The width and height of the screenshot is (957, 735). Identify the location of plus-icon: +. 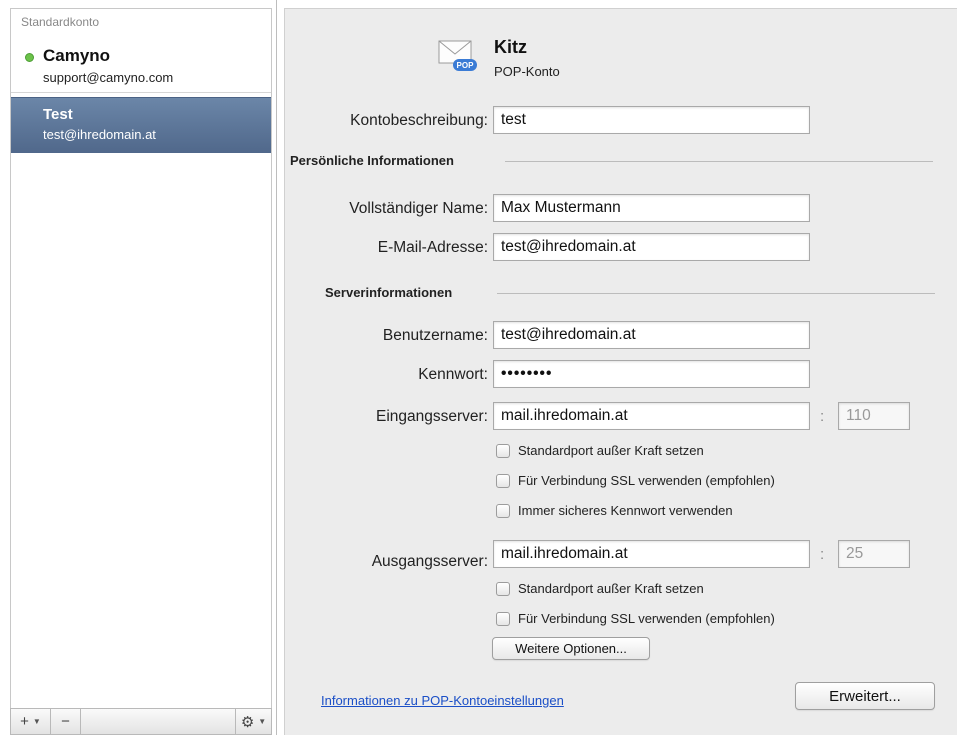
(24, 721).